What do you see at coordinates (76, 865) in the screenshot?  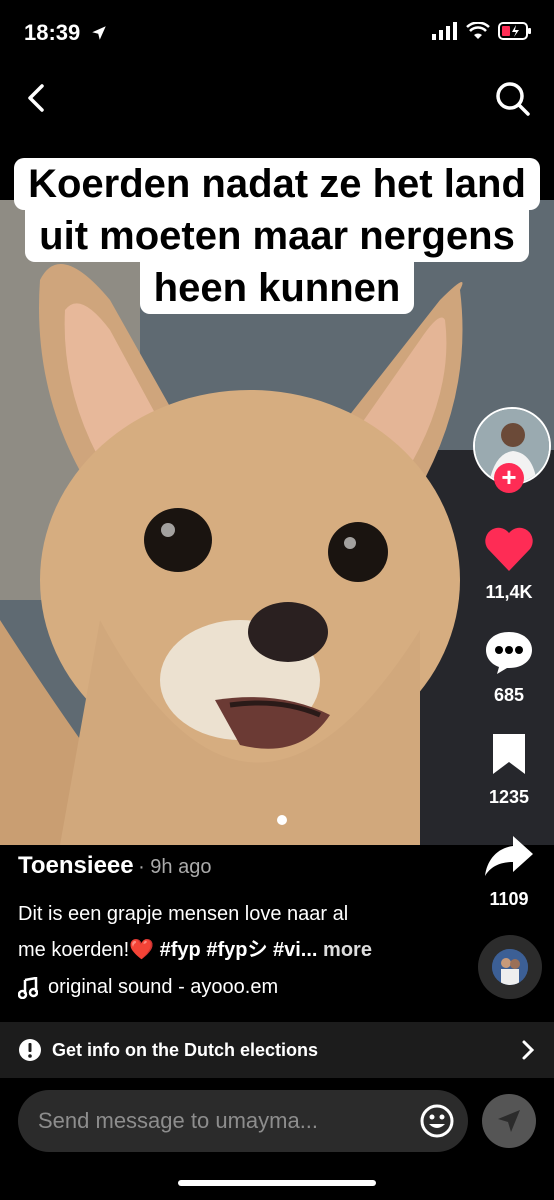 I see `creator-username: Toensieee` at bounding box center [76, 865].